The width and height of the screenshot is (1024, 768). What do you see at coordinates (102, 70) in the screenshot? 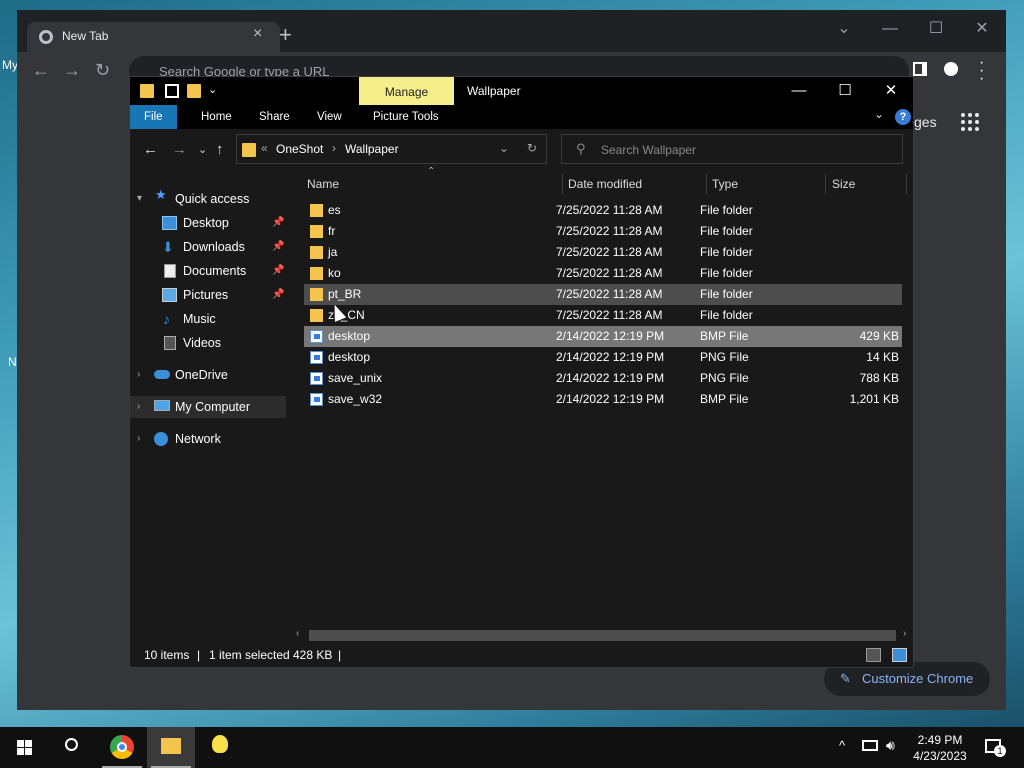
I see `reload-icon: ↻` at bounding box center [102, 70].